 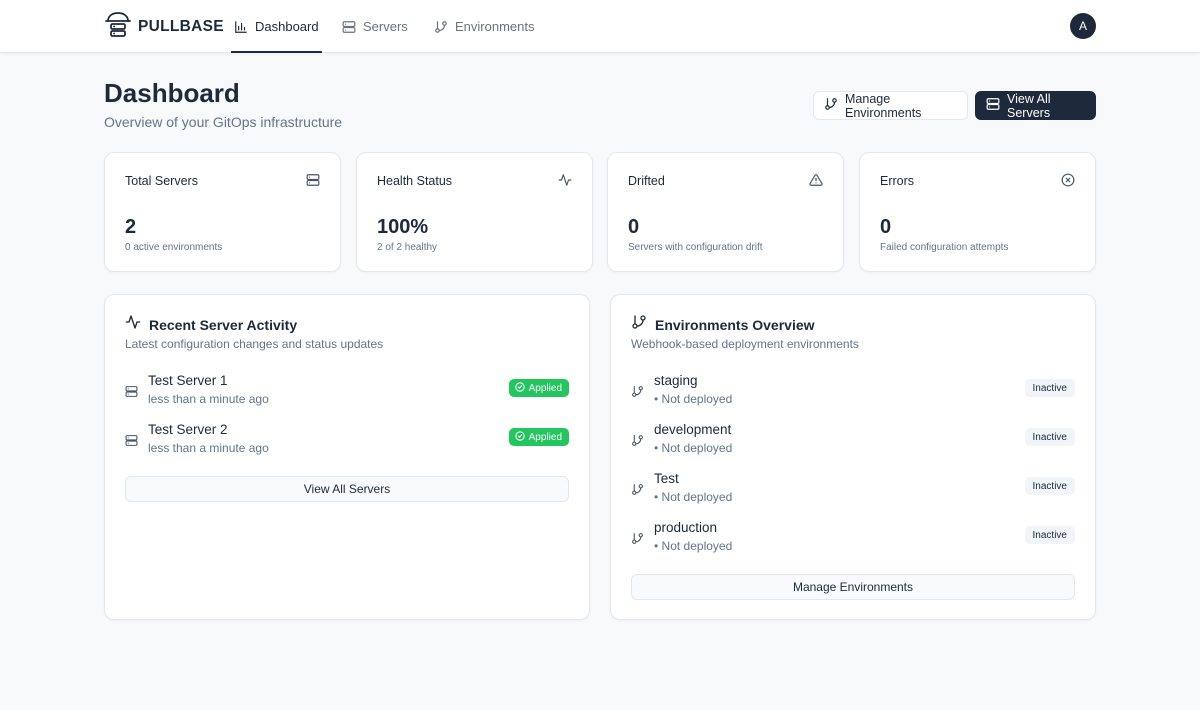 I want to click on stat-label: Errors, so click(x=897, y=181).